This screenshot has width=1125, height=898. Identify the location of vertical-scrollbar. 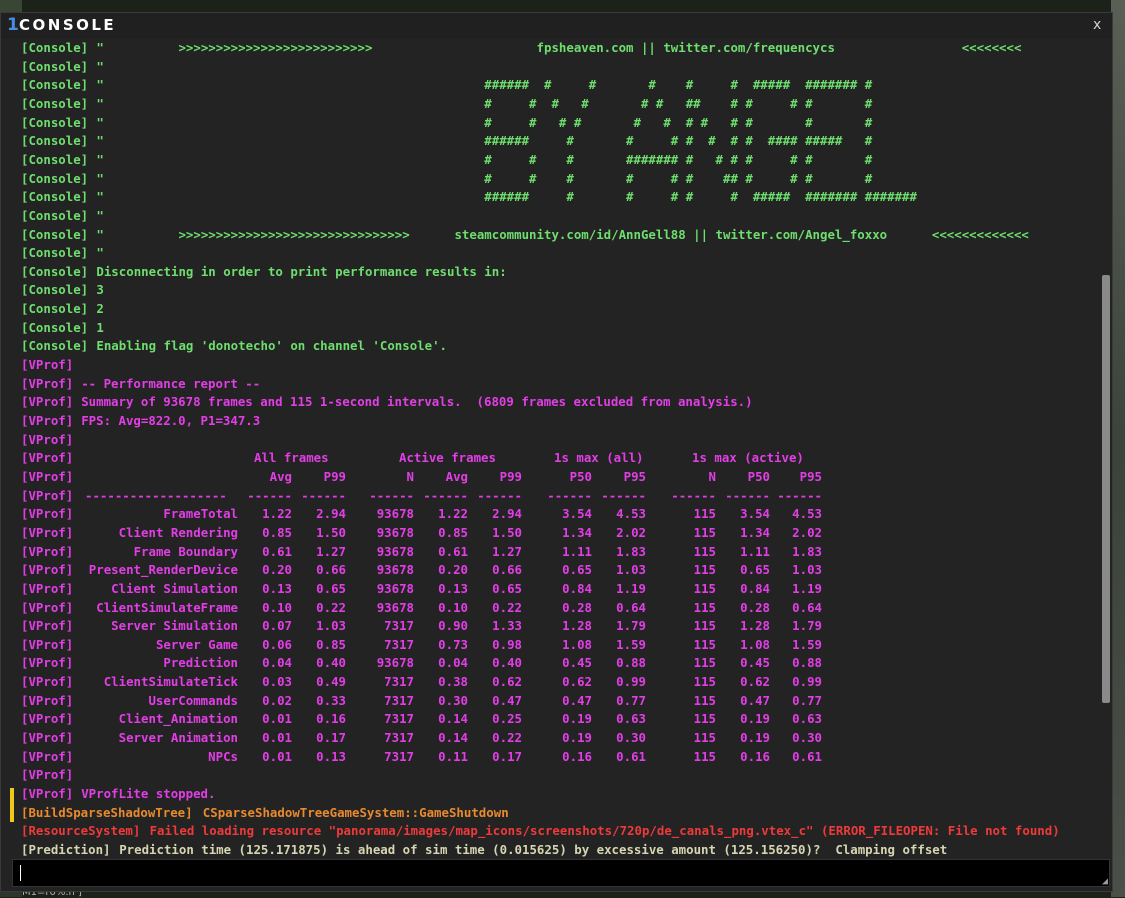
(1106, 489).